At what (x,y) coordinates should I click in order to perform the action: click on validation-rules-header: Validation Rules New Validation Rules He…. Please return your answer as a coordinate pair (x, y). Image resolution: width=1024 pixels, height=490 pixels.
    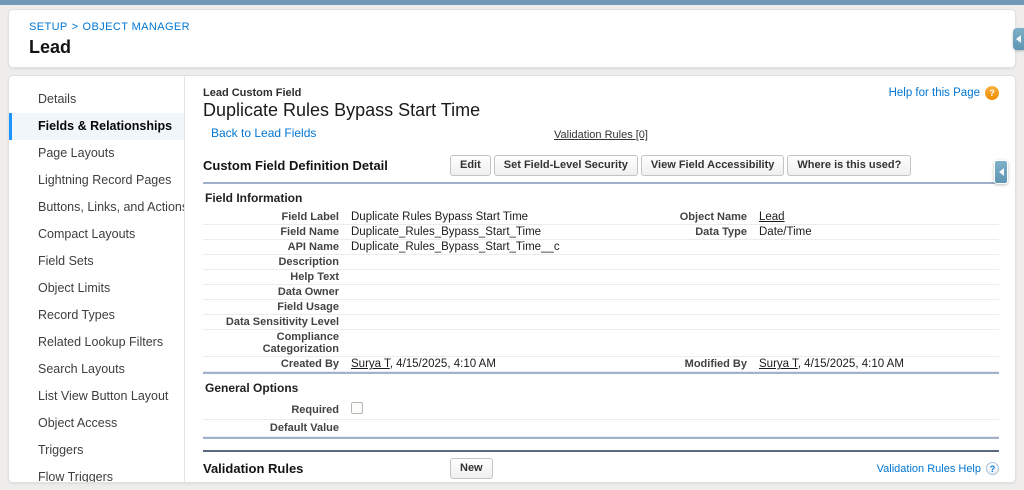
    Looking at the image, I should click on (601, 467).